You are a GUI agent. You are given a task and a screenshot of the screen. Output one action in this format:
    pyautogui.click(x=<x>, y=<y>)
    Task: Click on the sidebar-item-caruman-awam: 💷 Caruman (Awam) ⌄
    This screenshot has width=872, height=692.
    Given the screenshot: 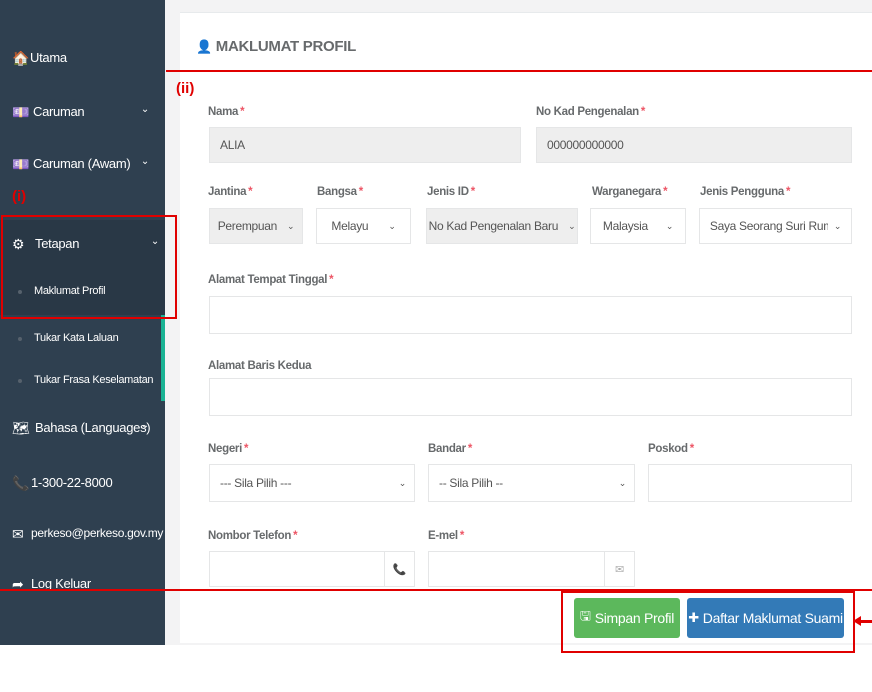 What is the action you would take?
    pyautogui.click(x=82, y=166)
    